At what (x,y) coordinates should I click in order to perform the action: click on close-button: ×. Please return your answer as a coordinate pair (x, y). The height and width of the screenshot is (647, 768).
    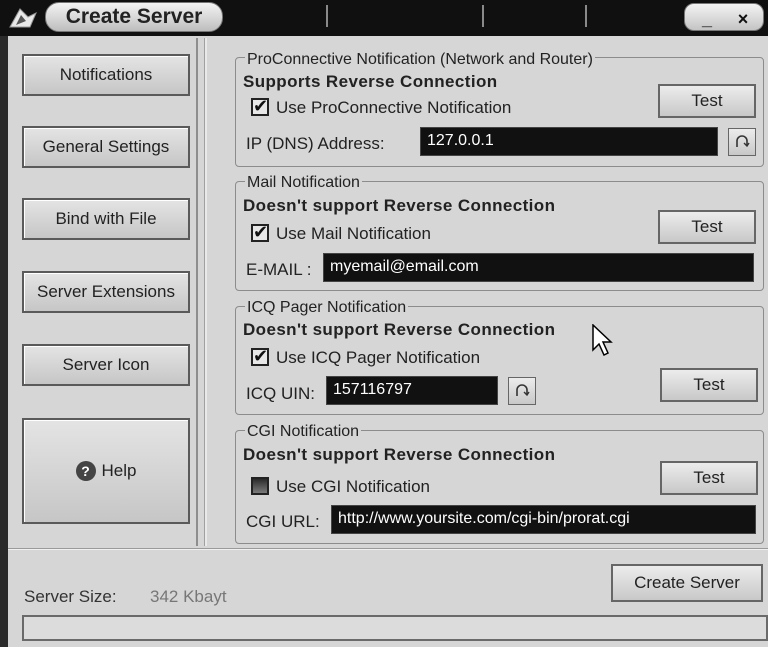
    Looking at the image, I should click on (743, 18).